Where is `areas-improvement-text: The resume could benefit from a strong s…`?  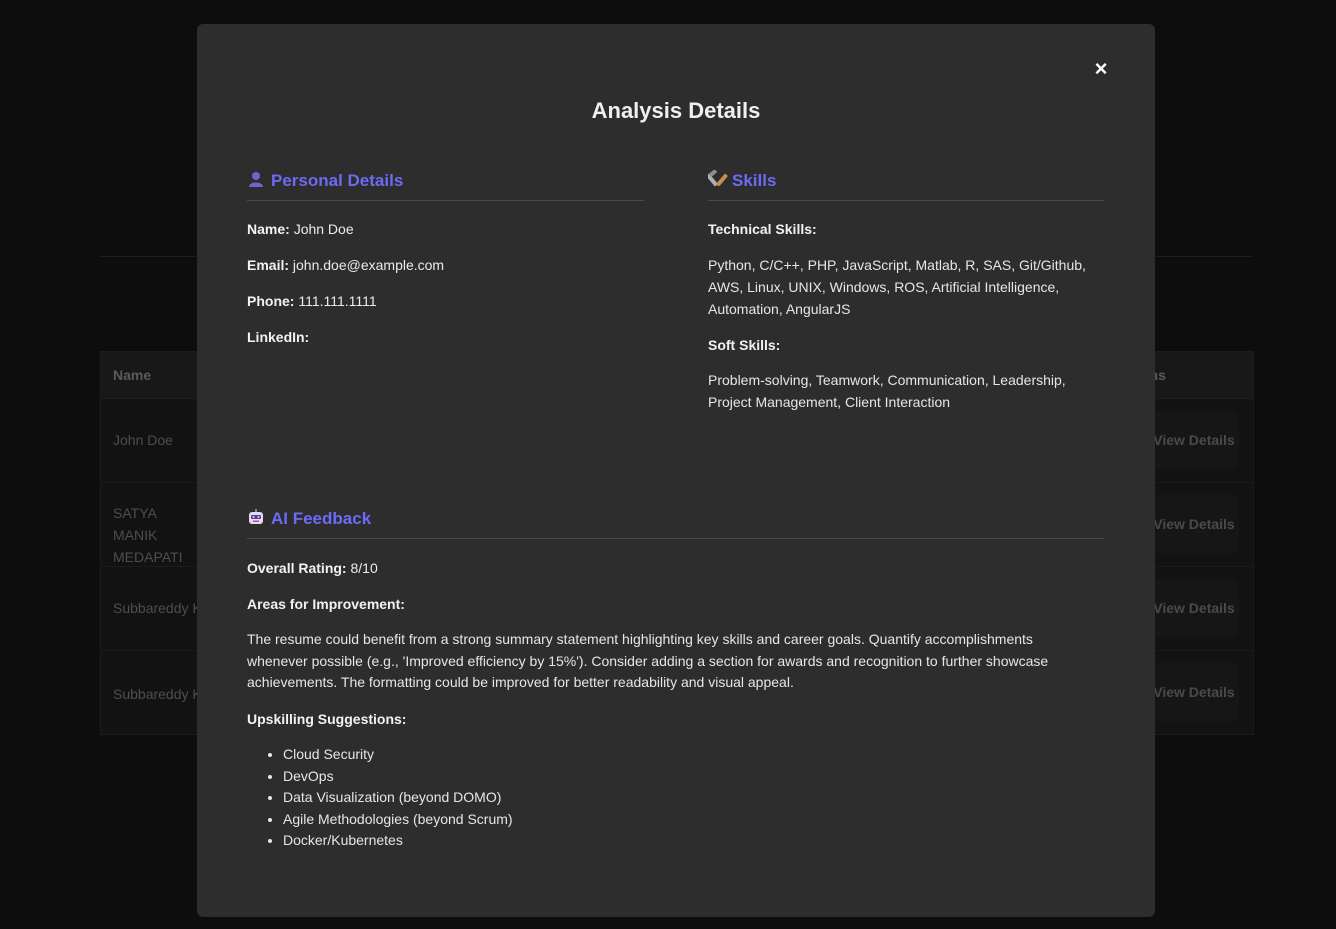 areas-improvement-text: The resume could benefit from a strong s… is located at coordinates (648, 661).